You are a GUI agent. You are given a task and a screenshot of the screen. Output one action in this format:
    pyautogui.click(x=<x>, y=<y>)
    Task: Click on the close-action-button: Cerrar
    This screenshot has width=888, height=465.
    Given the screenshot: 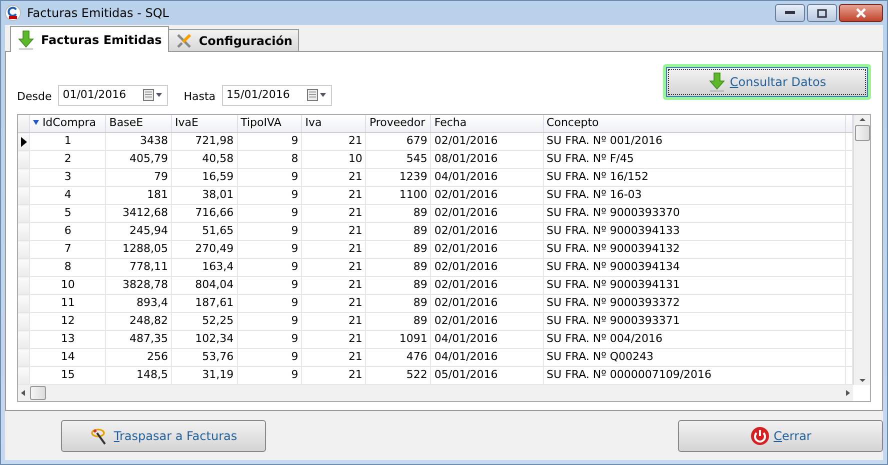 What is the action you would take?
    pyautogui.click(x=780, y=436)
    